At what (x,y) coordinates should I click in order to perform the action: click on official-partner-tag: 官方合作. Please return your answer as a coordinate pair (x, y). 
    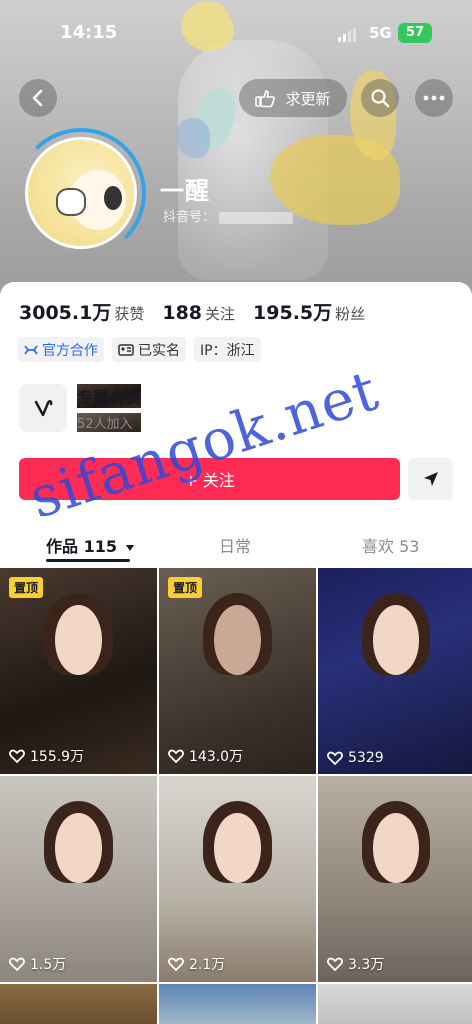
    Looking at the image, I should click on (61, 349).